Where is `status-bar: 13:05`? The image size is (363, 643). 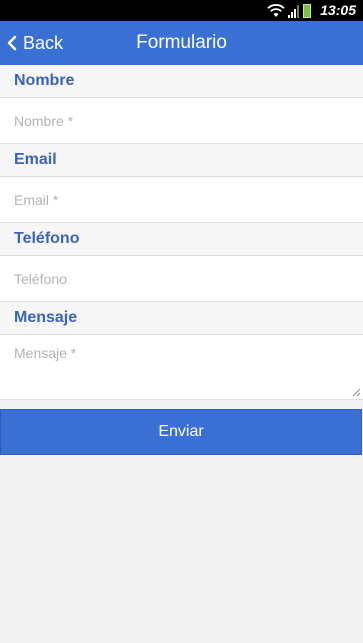 status-bar: 13:05 is located at coordinates (181, 10).